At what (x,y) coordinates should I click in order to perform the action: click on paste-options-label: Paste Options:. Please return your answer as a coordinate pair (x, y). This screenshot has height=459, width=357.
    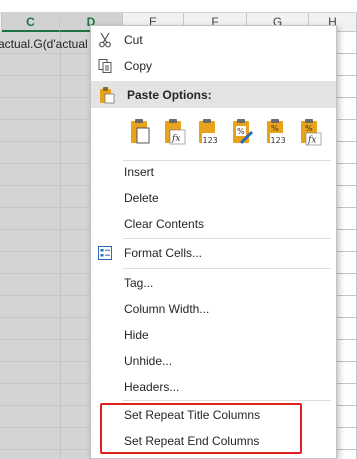
    Looking at the image, I should click on (169, 94).